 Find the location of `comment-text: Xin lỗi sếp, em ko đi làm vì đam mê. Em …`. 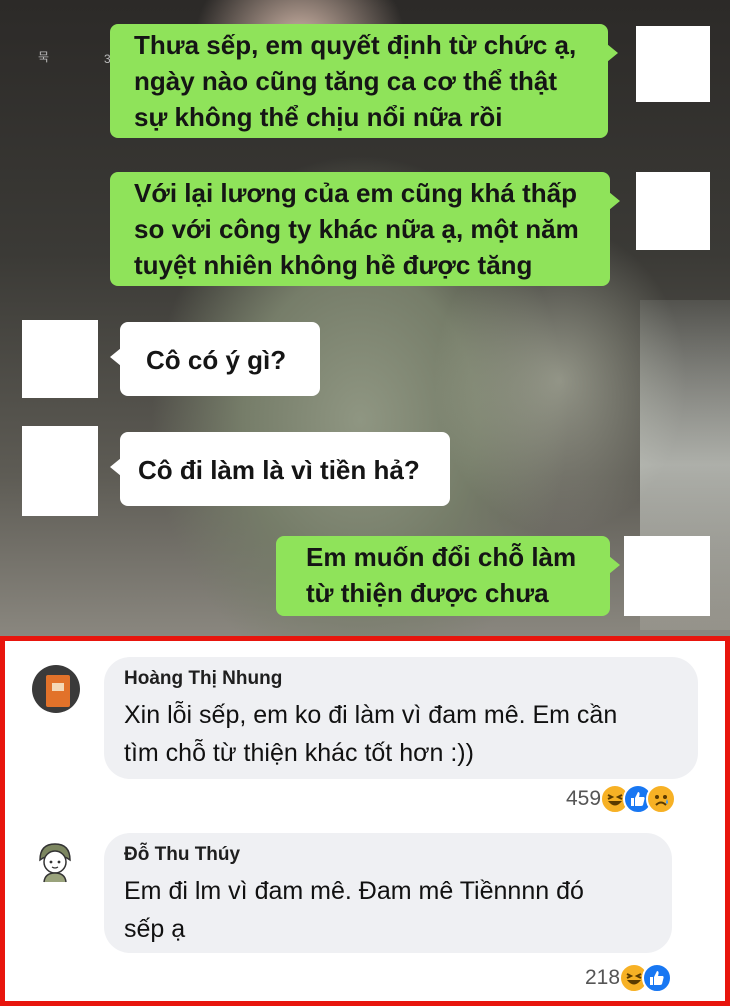

comment-text: Xin lỗi sếp, em ko đi làm vì đam mê. Em … is located at coordinates (371, 734).